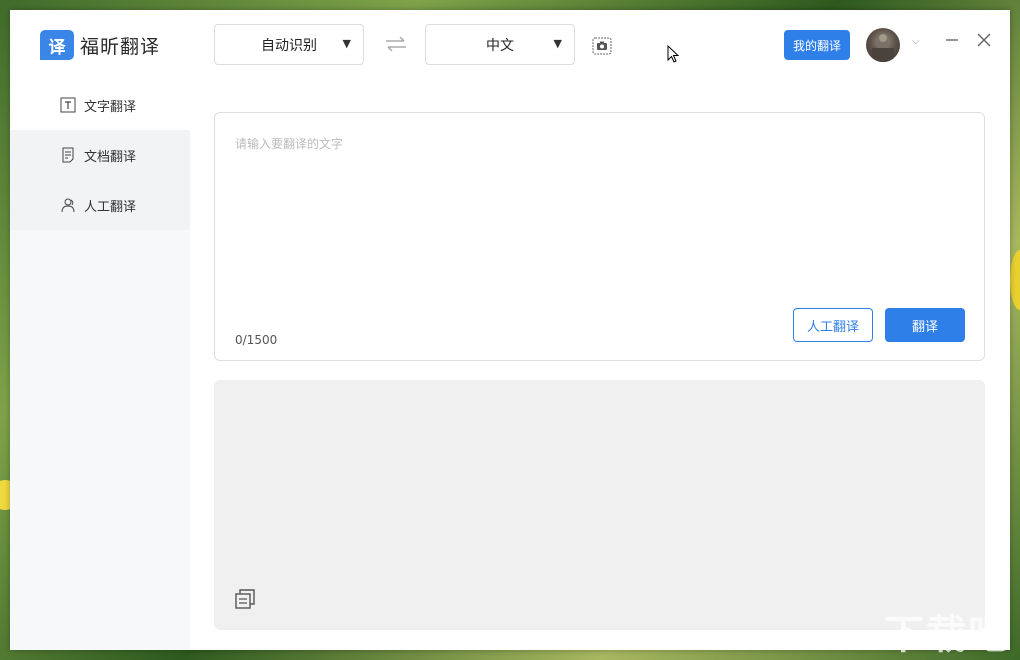 This screenshot has height=660, width=1020. I want to click on close-icon, so click(984, 40).